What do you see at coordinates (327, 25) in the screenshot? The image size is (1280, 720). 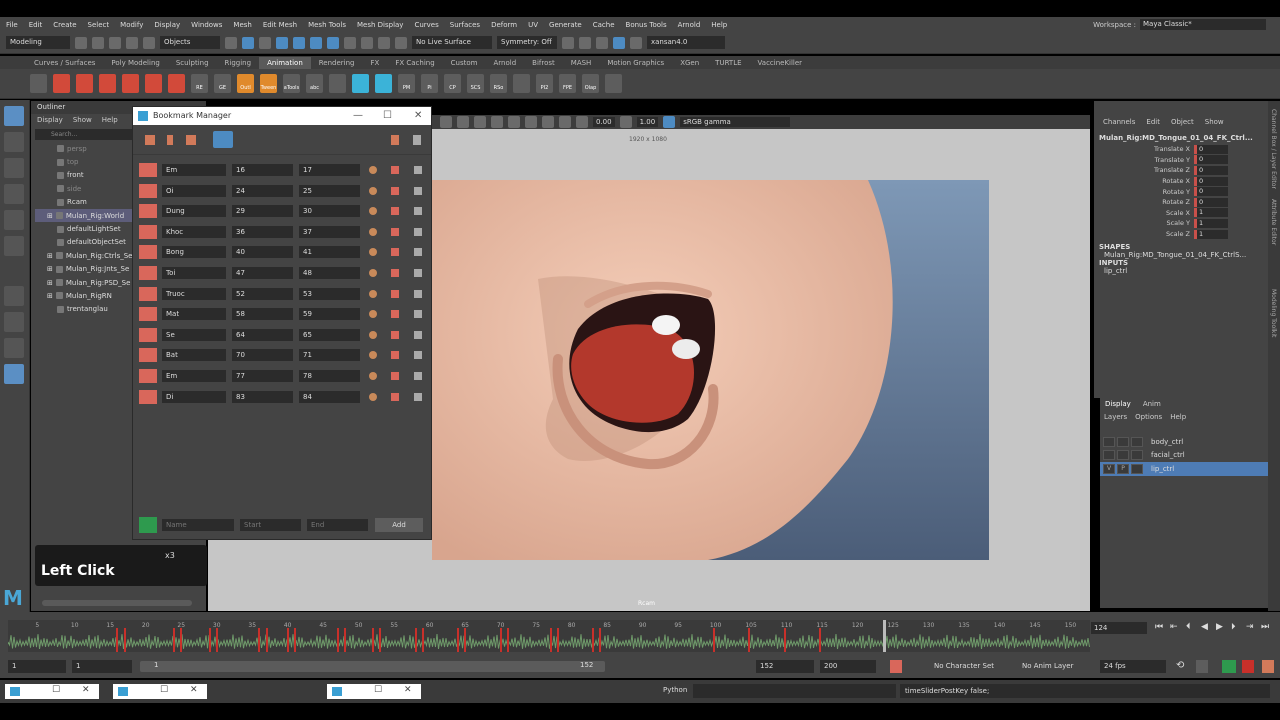 I see `menu-mesh-tools: Mesh Tools` at bounding box center [327, 25].